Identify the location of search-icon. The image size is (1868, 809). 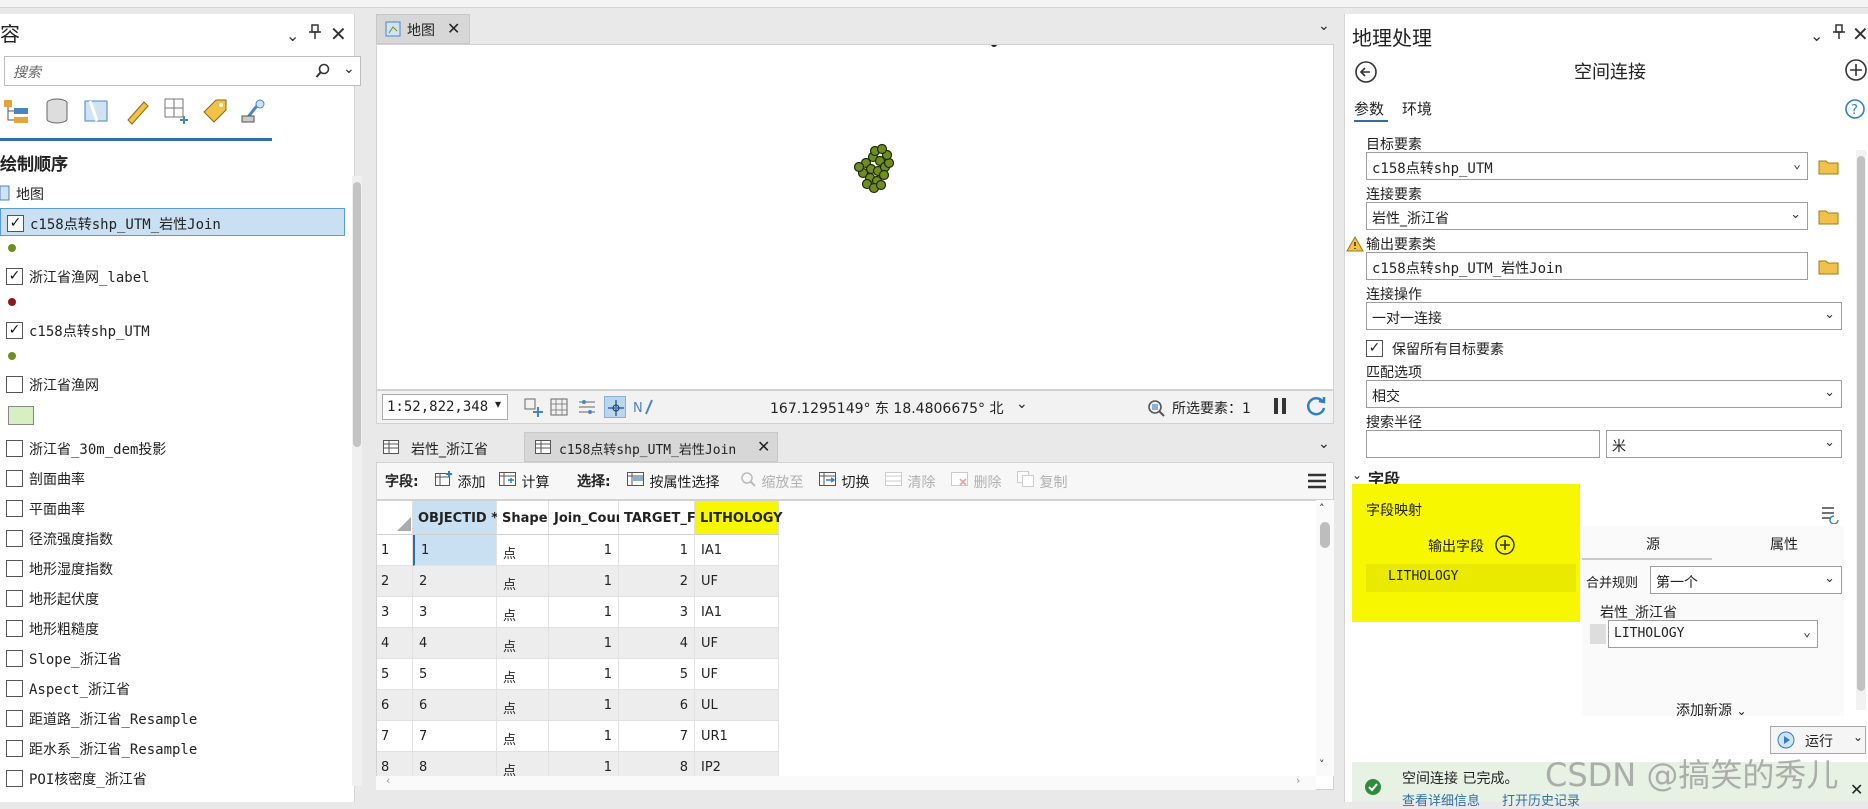
(323, 73).